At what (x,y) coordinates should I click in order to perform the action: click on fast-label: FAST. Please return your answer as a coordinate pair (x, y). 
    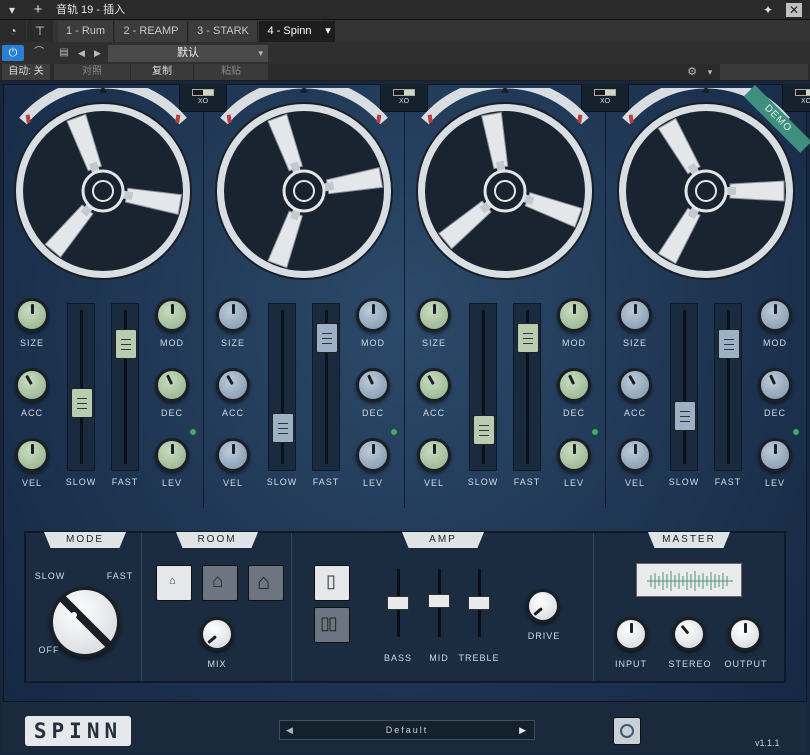
    Looking at the image, I should click on (527, 482).